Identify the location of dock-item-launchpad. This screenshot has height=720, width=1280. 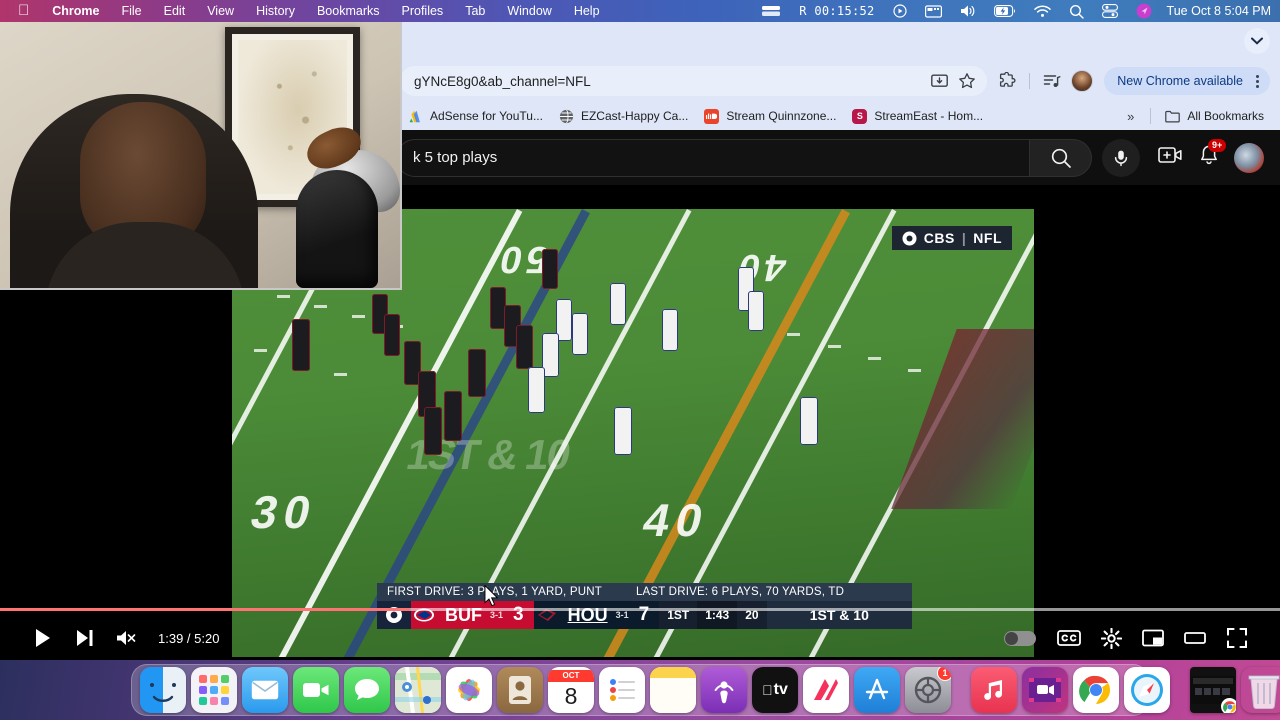
(214, 690).